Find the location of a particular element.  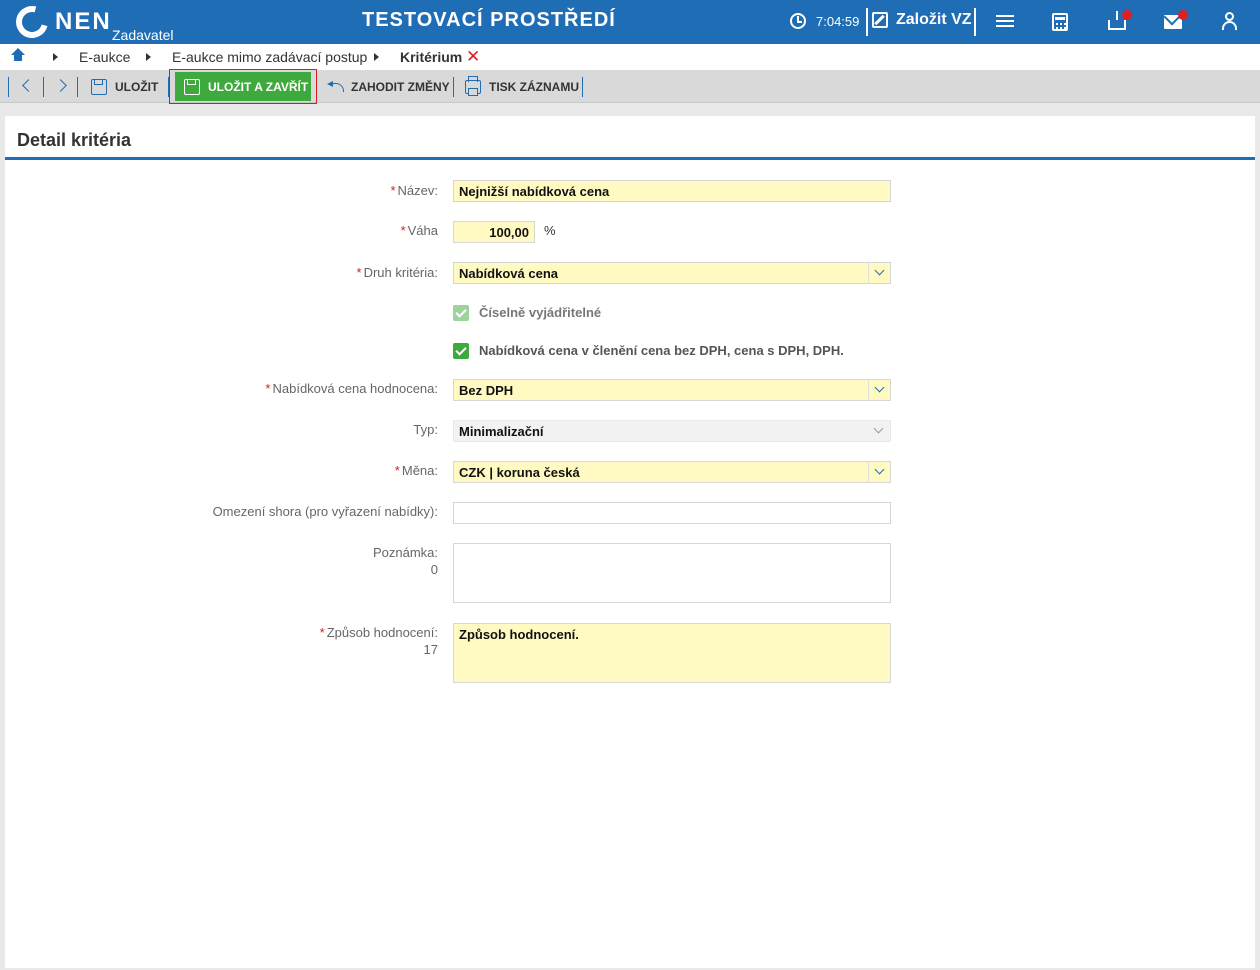

name-label: * Název: is located at coordinates (414, 190).